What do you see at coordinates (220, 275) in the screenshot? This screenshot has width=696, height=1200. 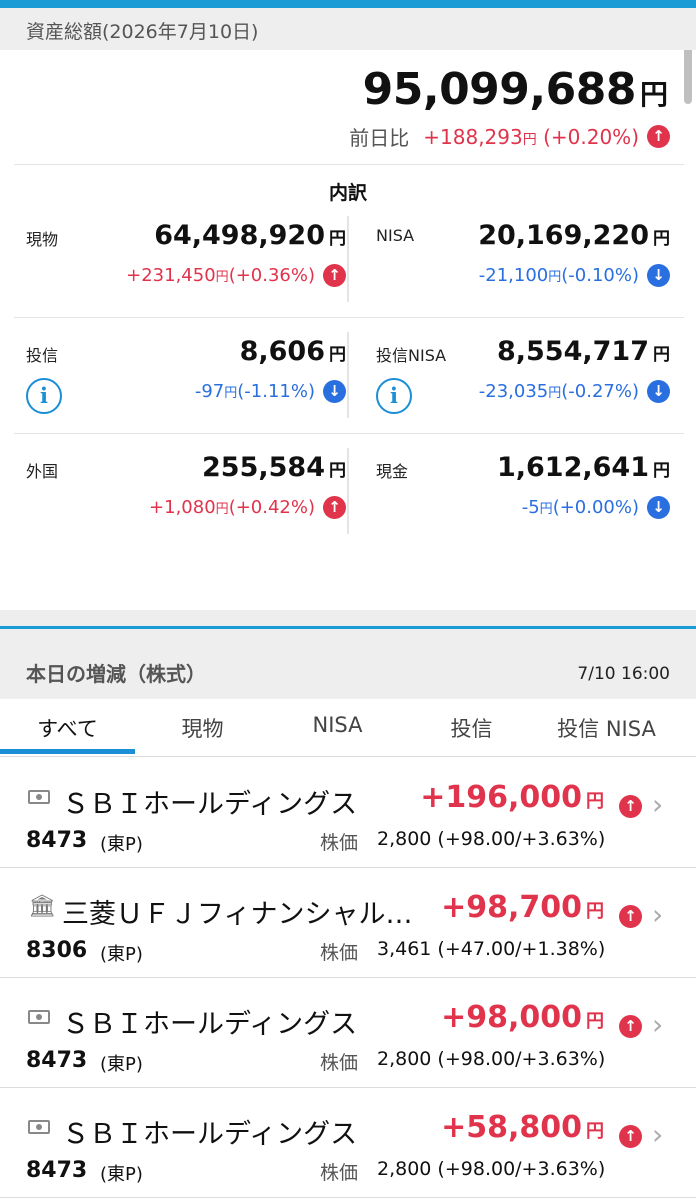 I see `breakdown-change: +231,450円(+0.36%)` at bounding box center [220, 275].